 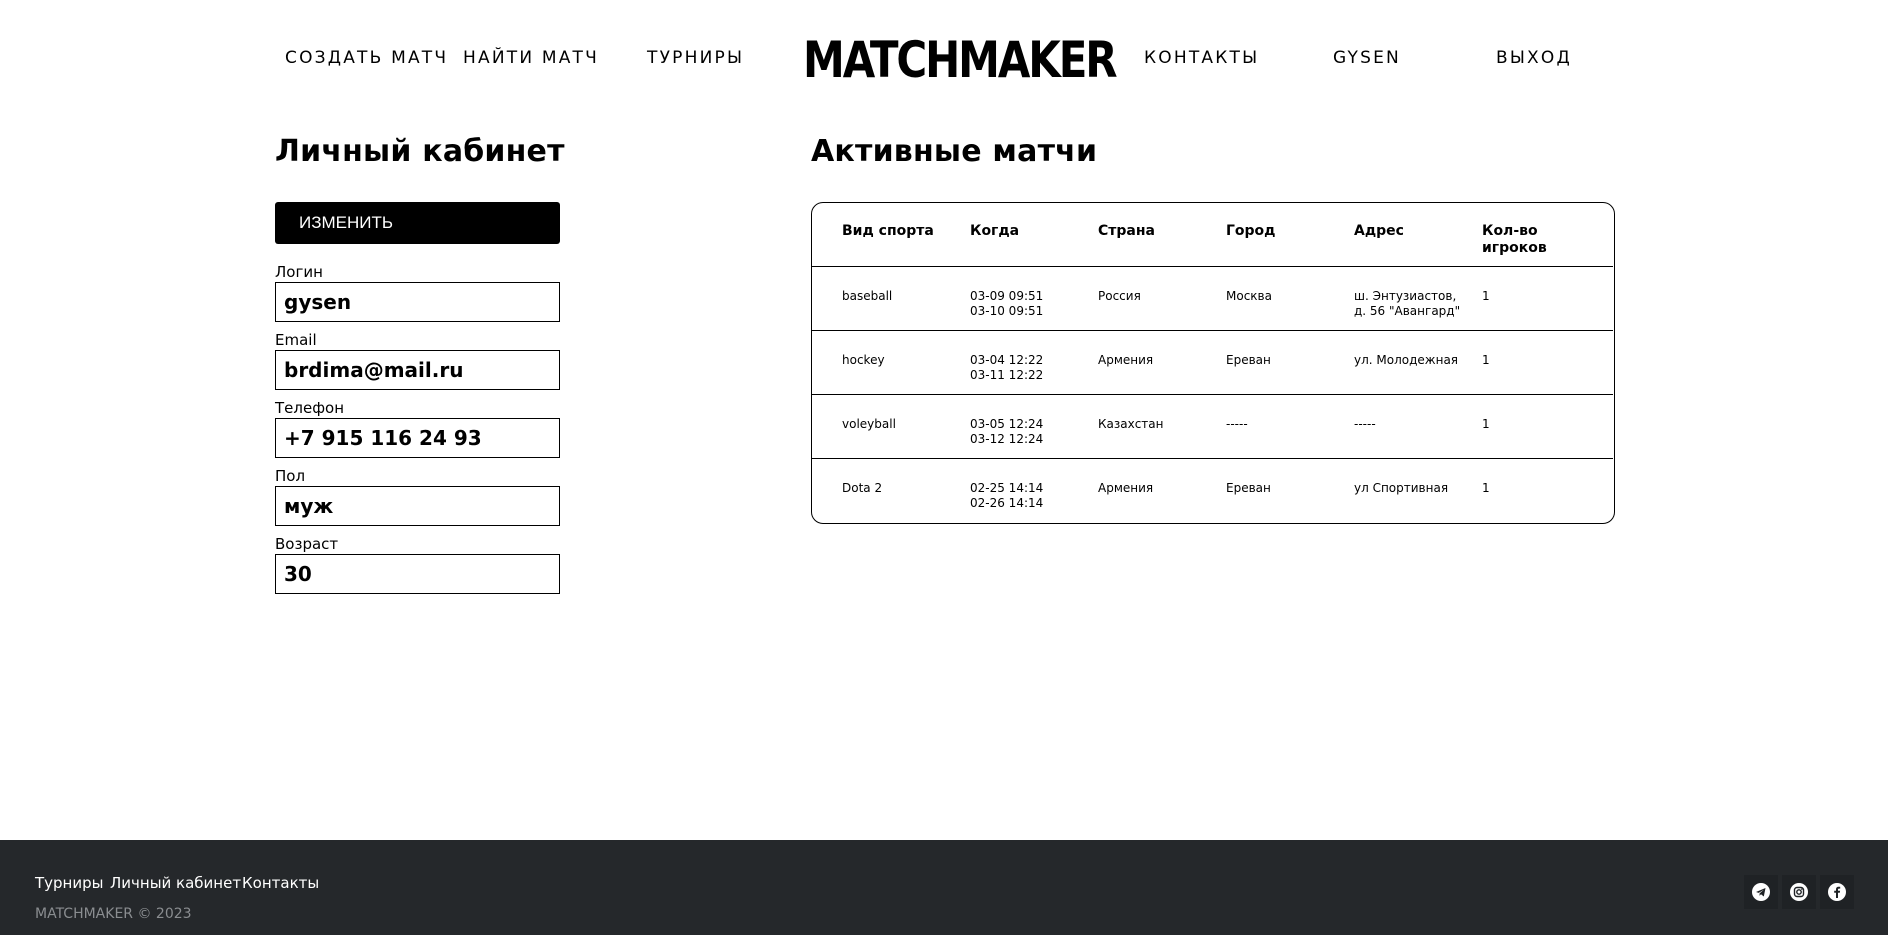 I want to click on facebook-icon, so click(x=1837, y=892).